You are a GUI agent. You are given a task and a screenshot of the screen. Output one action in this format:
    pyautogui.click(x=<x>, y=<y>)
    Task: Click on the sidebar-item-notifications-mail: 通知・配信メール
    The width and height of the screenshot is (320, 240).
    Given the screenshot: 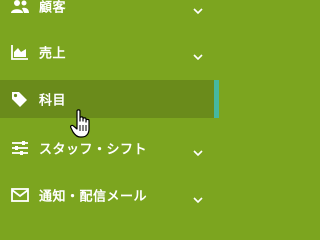 What is the action you would take?
    pyautogui.click(x=109, y=195)
    